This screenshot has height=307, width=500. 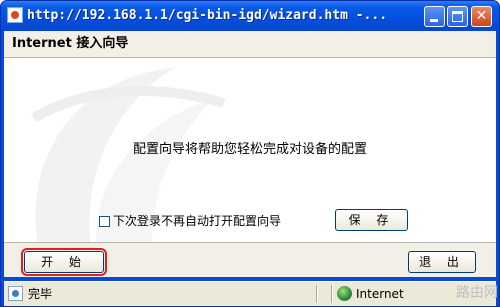 I want to click on security-zone-label: Internet, so click(x=380, y=294).